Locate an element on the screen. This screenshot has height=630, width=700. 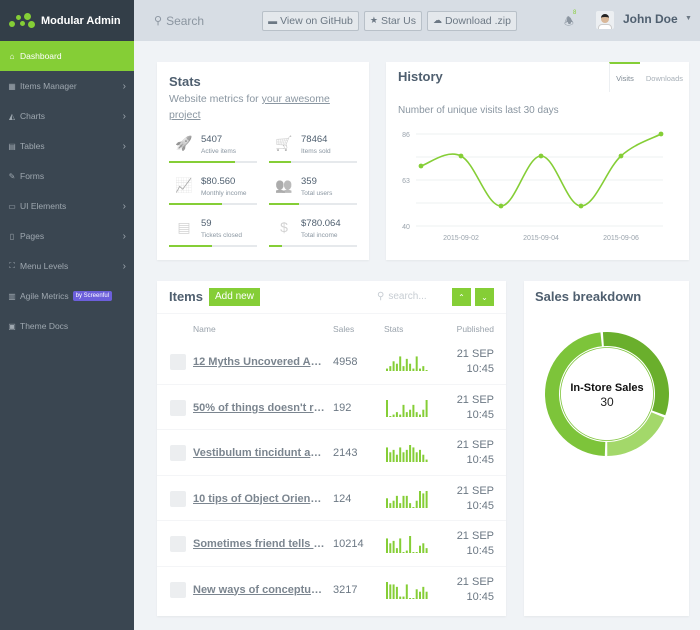
tab-downloads: Downloads is located at coordinates (664, 77).